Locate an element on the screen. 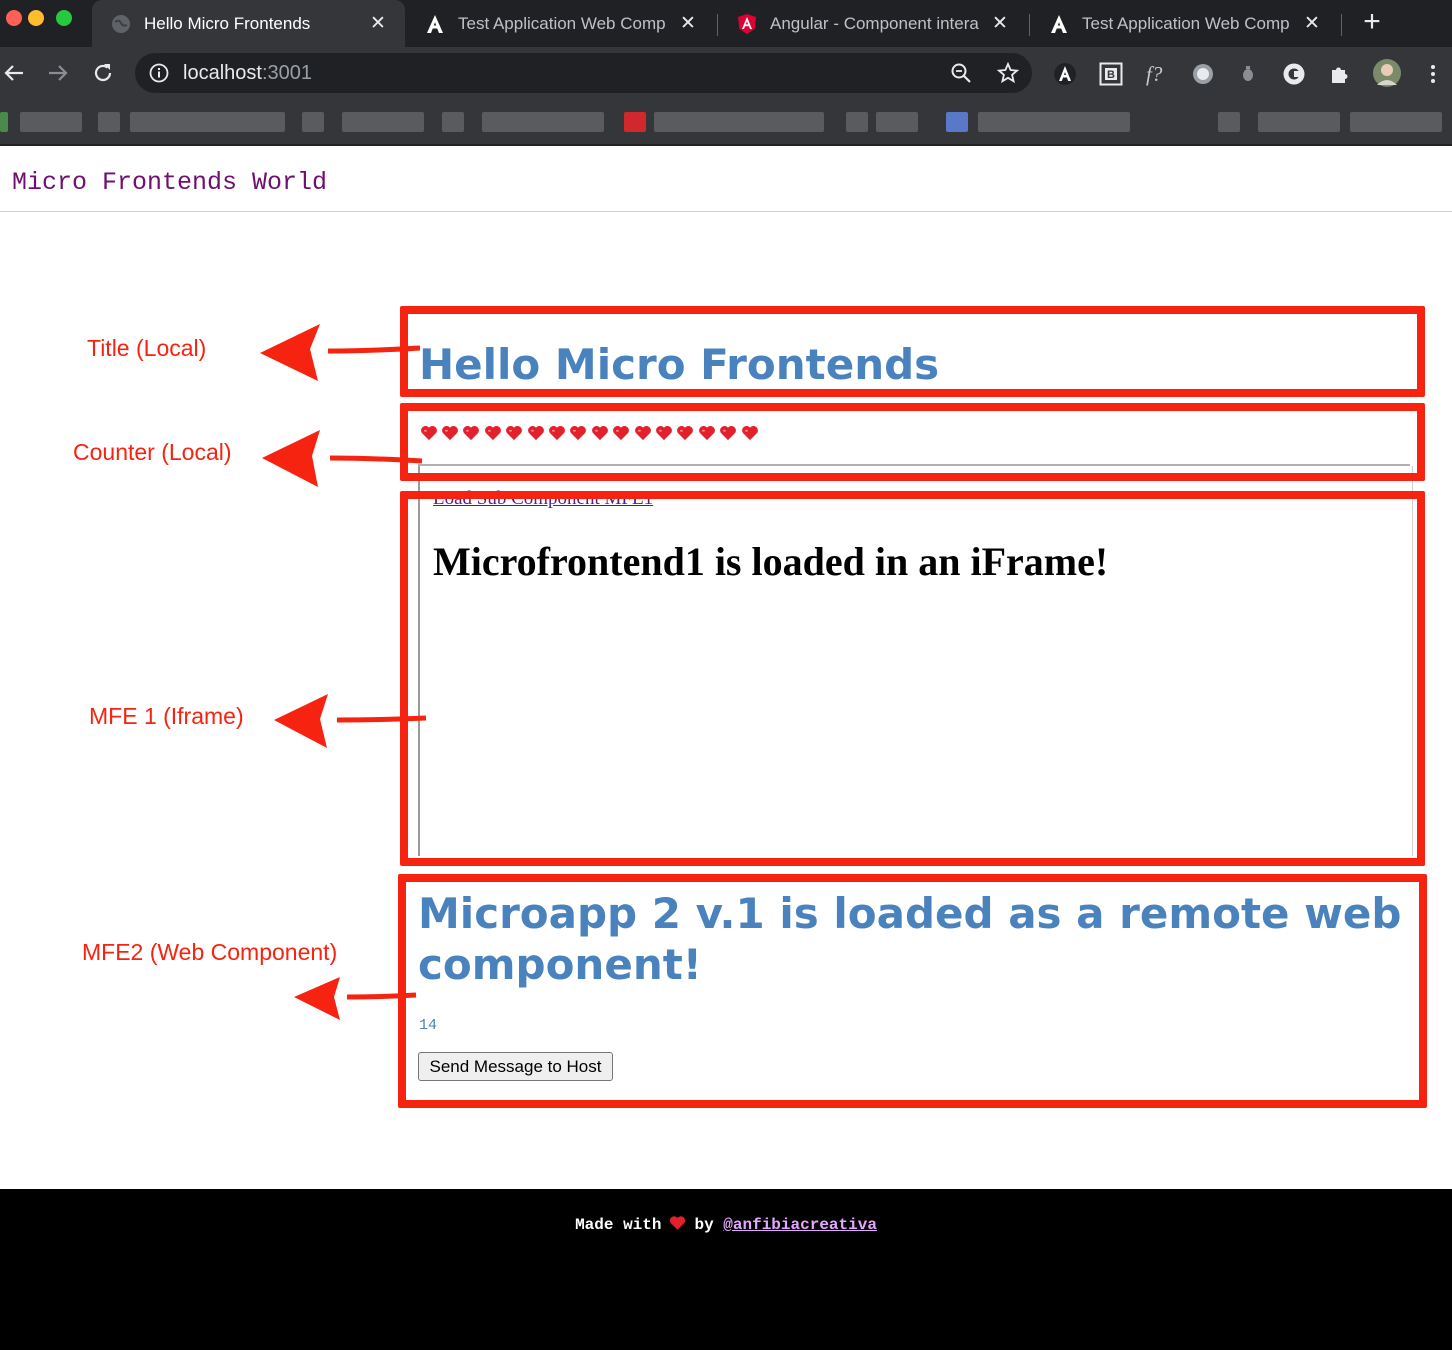 The height and width of the screenshot is (1350, 1452). counter-annotation-box is located at coordinates (912, 442).